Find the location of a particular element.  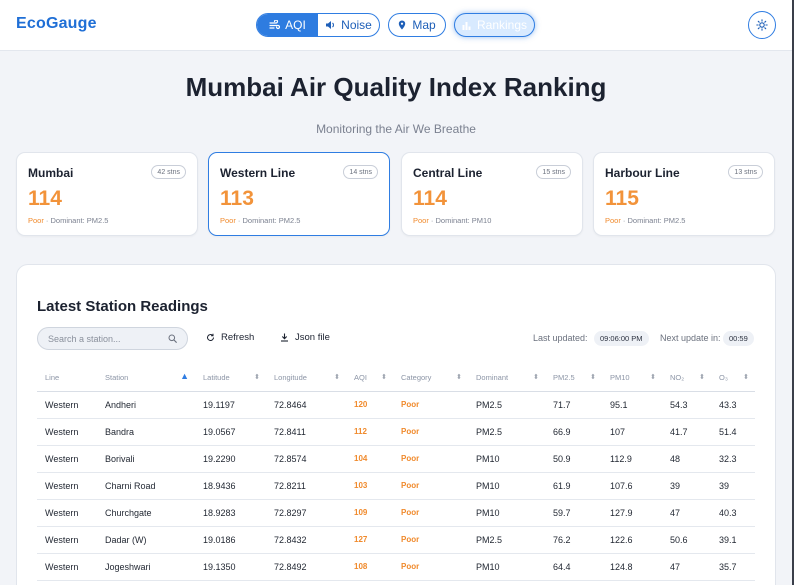

cell-aqi: 104 is located at coordinates (369, 459).